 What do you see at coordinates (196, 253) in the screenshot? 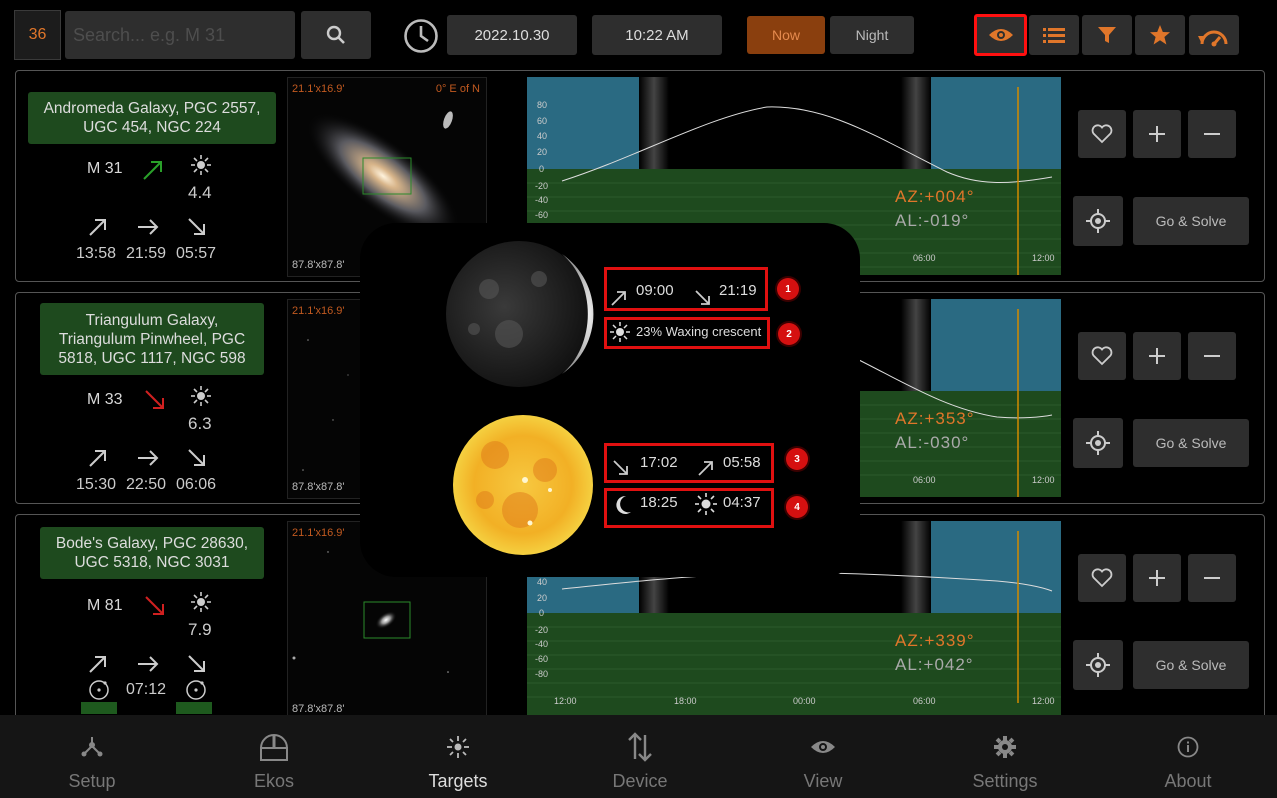
I see `set-time: 05:57` at bounding box center [196, 253].